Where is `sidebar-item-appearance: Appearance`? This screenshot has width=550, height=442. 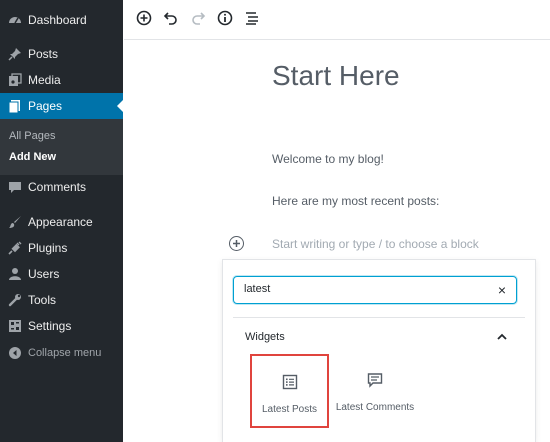
sidebar-item-appearance: Appearance is located at coordinates (61, 222).